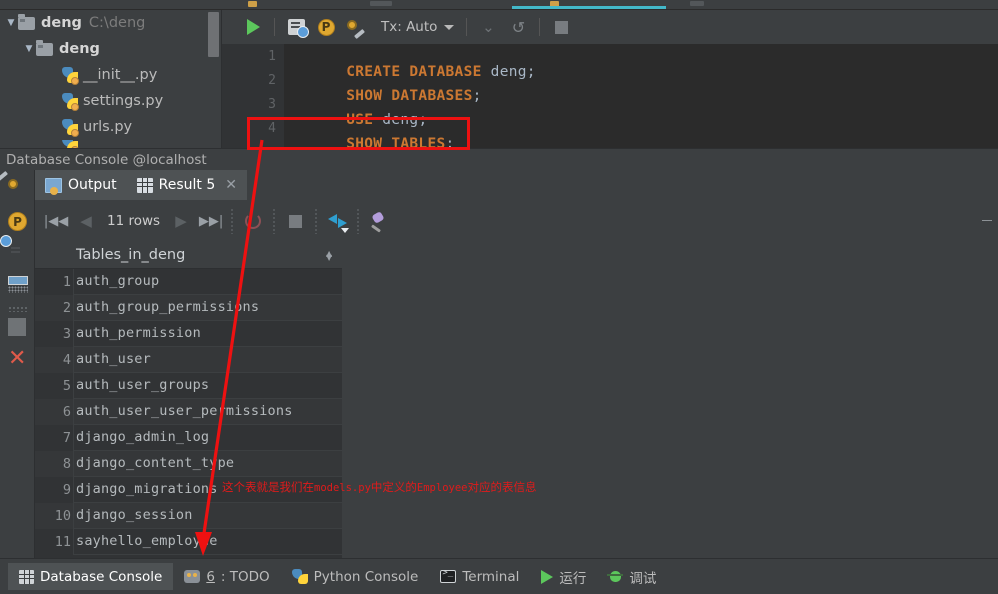  I want to click on console-toolbar: P Tx: Auto ⌄ ↺, so click(610, 27).